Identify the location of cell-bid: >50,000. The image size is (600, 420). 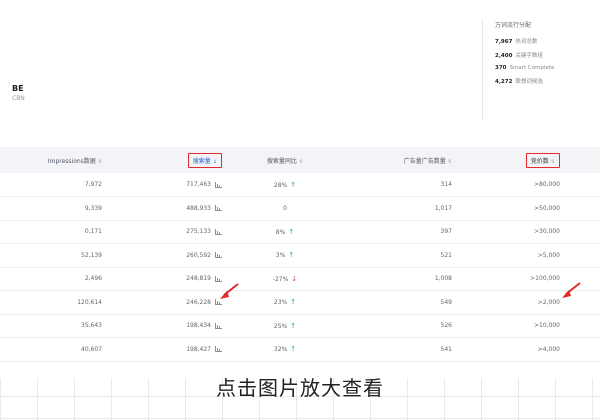
(546, 208).